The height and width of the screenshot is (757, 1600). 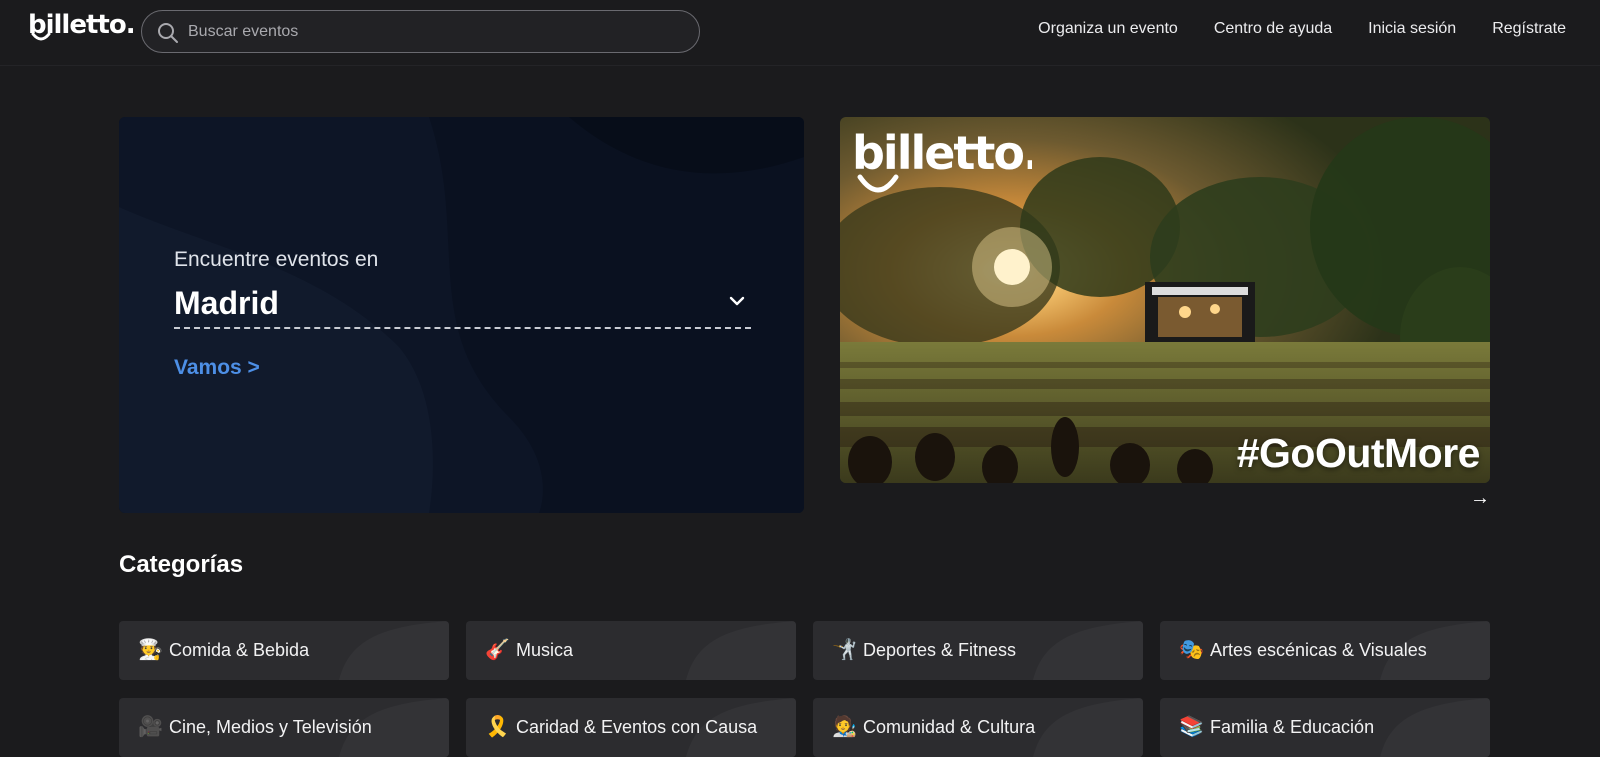 I want to click on banner-logo: billetto., so click(x=942, y=163).